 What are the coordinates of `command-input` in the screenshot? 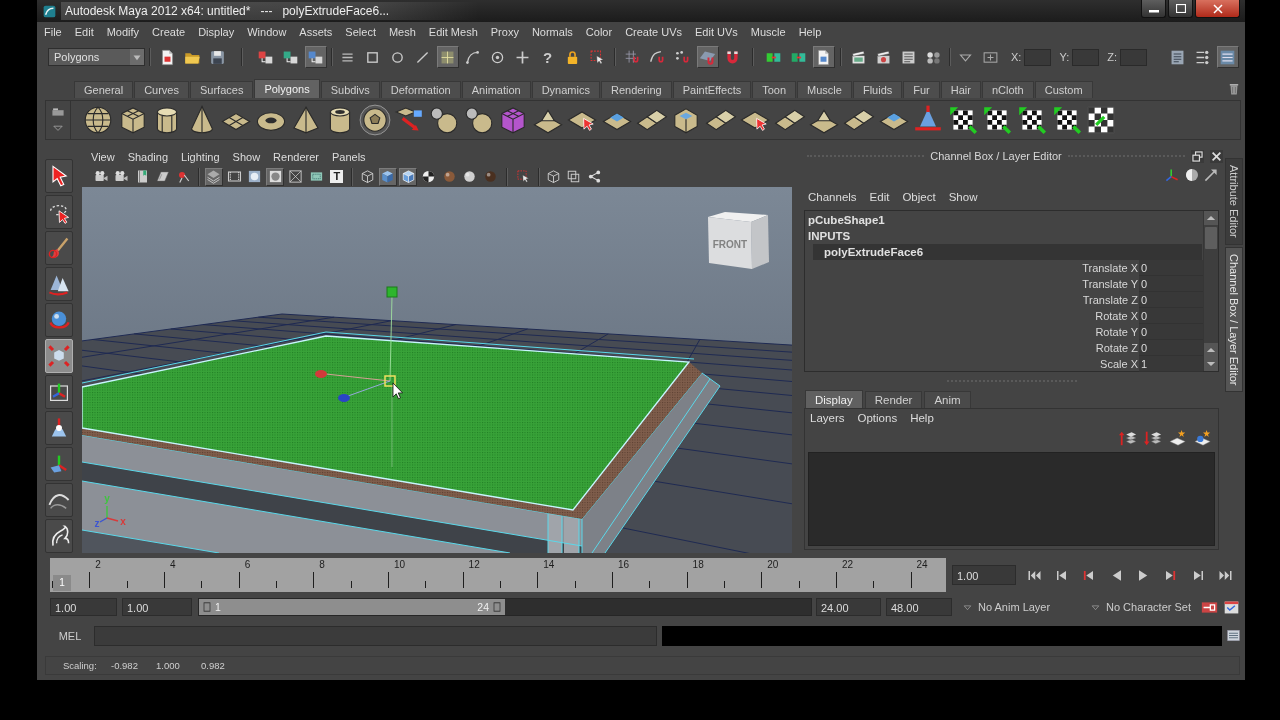 It's located at (375, 635).